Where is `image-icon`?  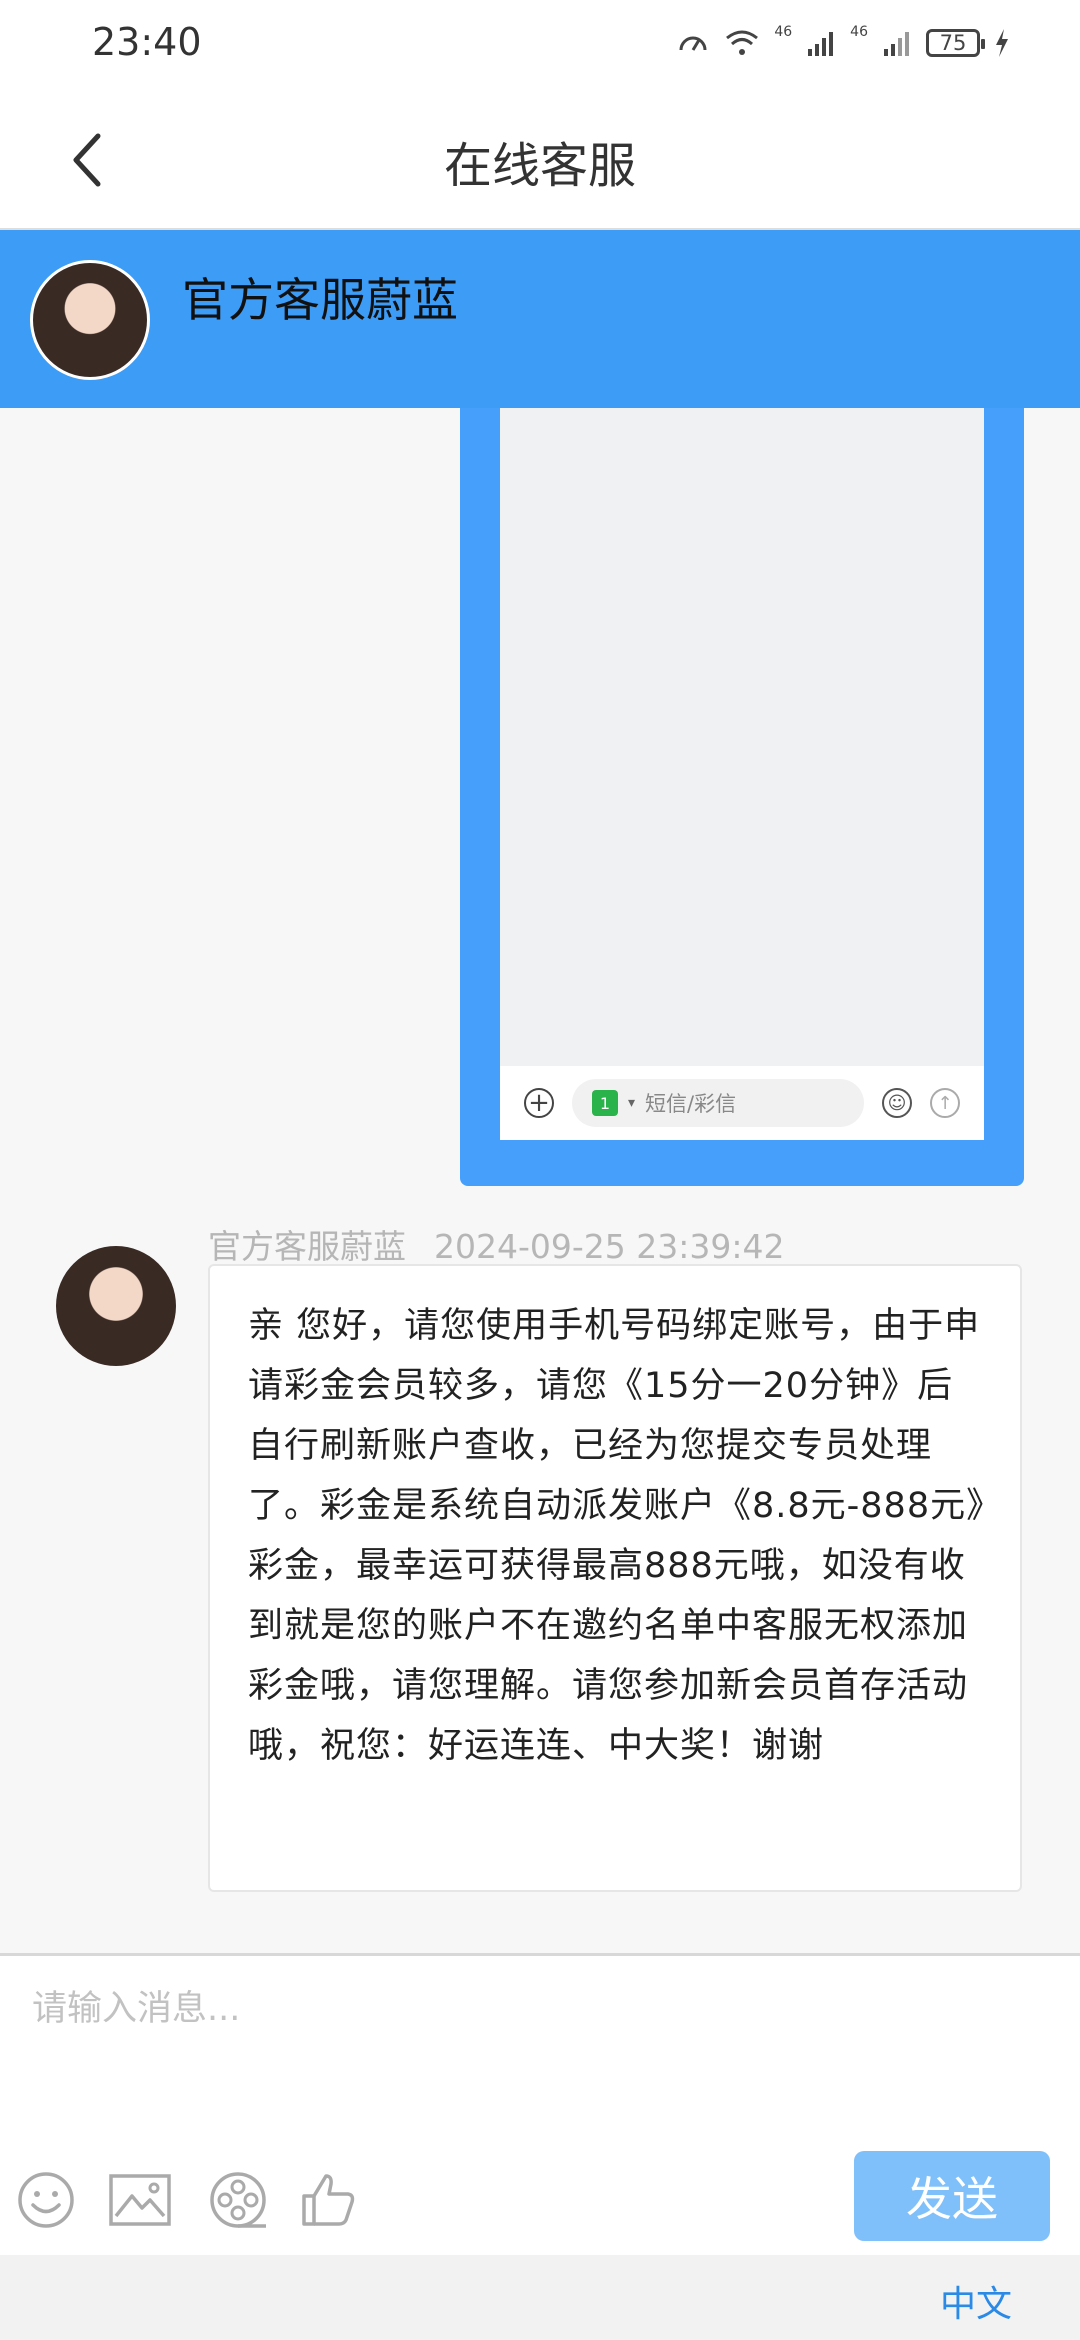
image-icon is located at coordinates (140, 2200).